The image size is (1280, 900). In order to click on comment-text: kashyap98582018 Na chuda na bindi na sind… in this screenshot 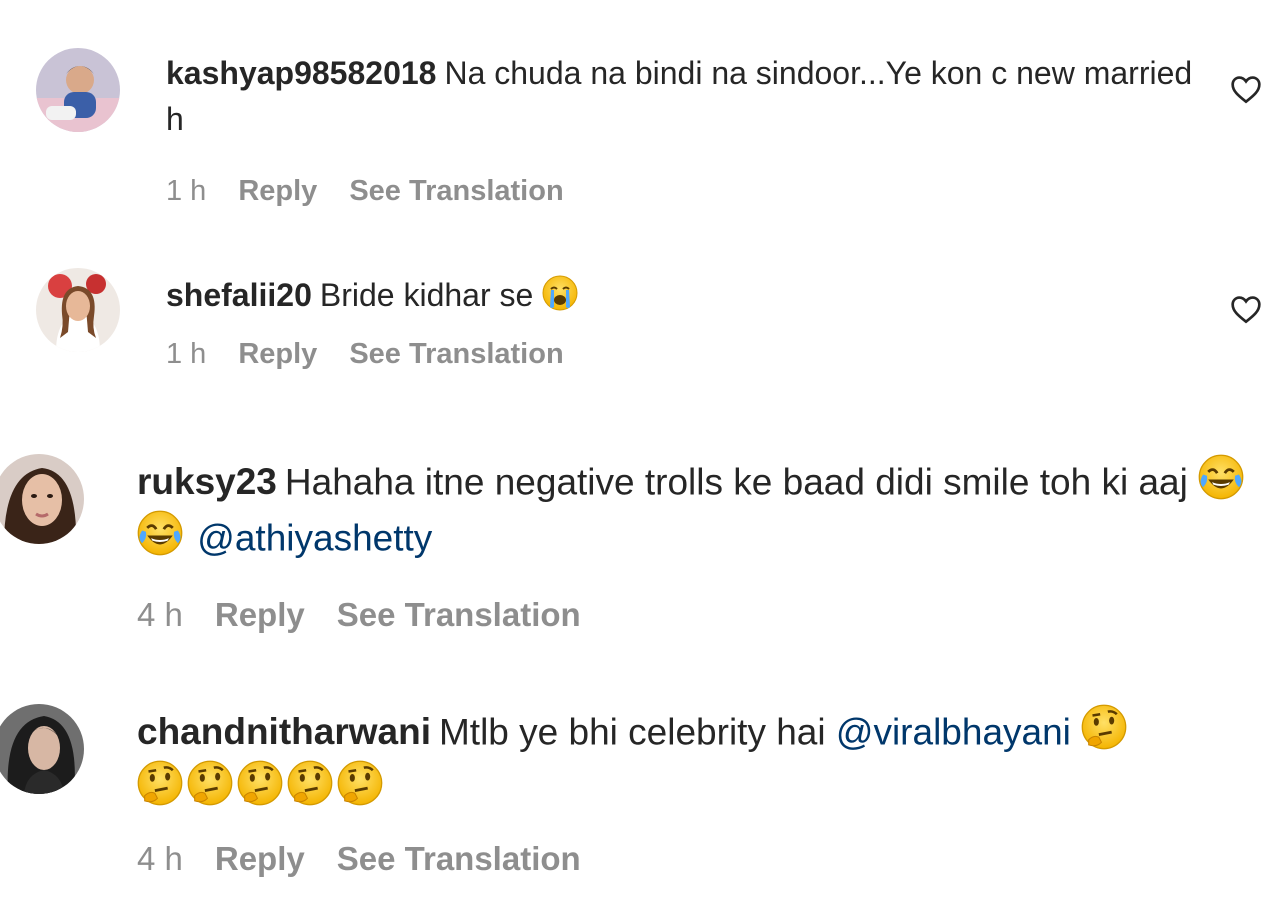, I will do `click(686, 96)`.